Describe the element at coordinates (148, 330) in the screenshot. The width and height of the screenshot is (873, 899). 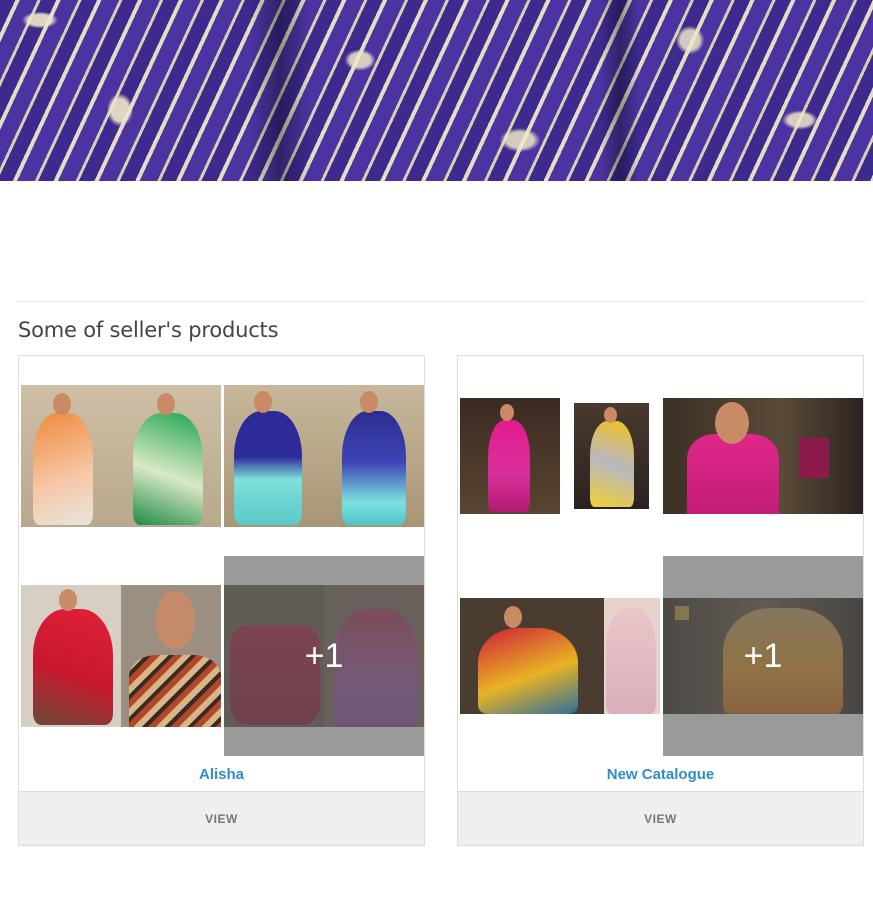
I see `section-title: Some of seller's products` at that location.